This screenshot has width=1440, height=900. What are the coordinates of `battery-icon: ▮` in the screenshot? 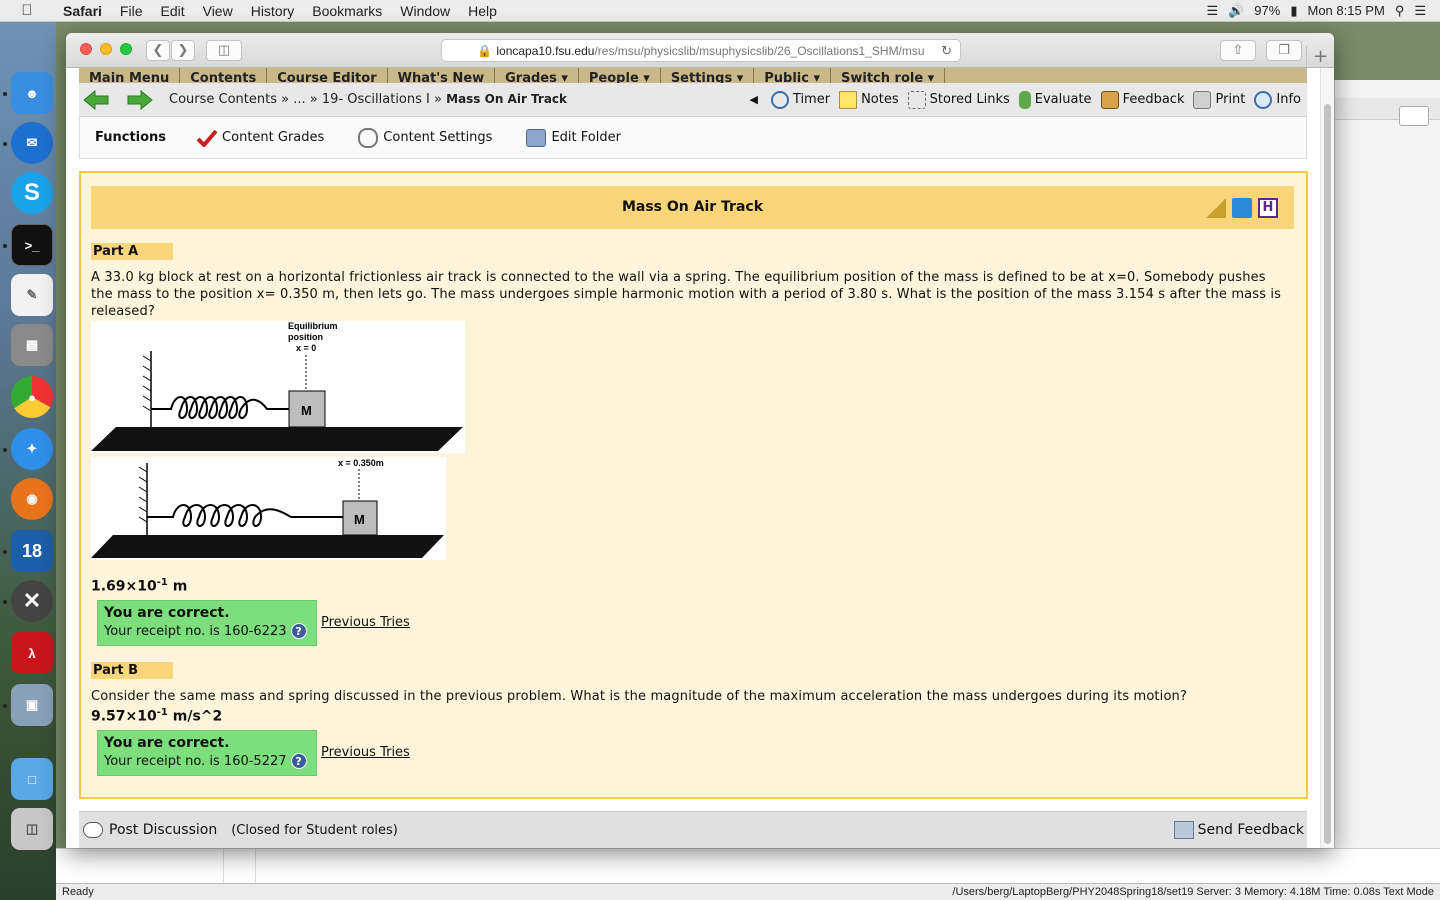 It's located at (1293, 11).